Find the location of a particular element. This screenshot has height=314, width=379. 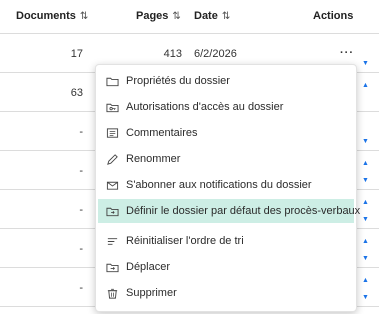

column-header-date: Date ⇅ is located at coordinates (212, 16).